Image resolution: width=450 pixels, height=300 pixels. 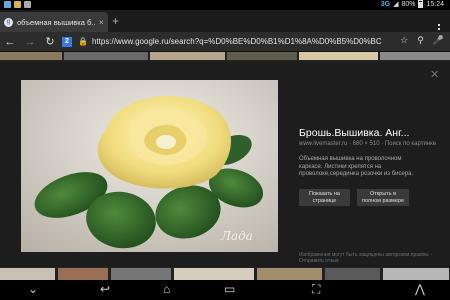 I want to click on results-row-bottom, so click(x=225, y=274).